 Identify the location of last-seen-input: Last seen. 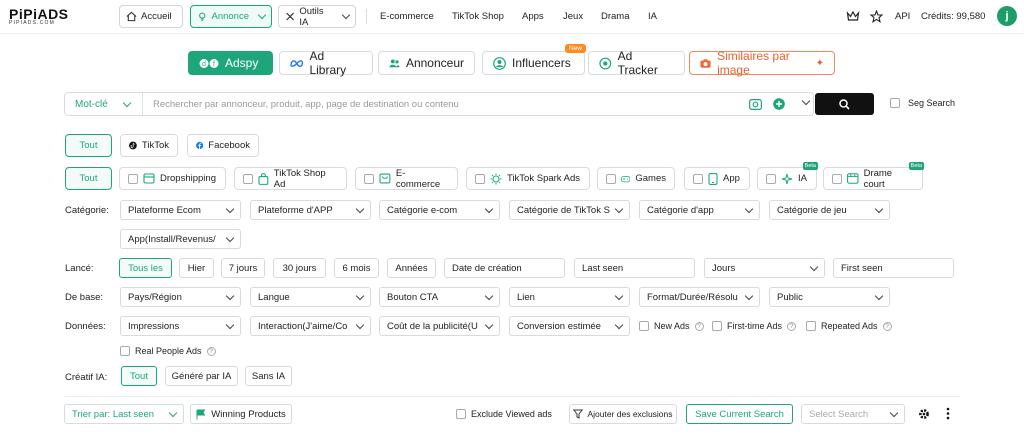
(634, 268).